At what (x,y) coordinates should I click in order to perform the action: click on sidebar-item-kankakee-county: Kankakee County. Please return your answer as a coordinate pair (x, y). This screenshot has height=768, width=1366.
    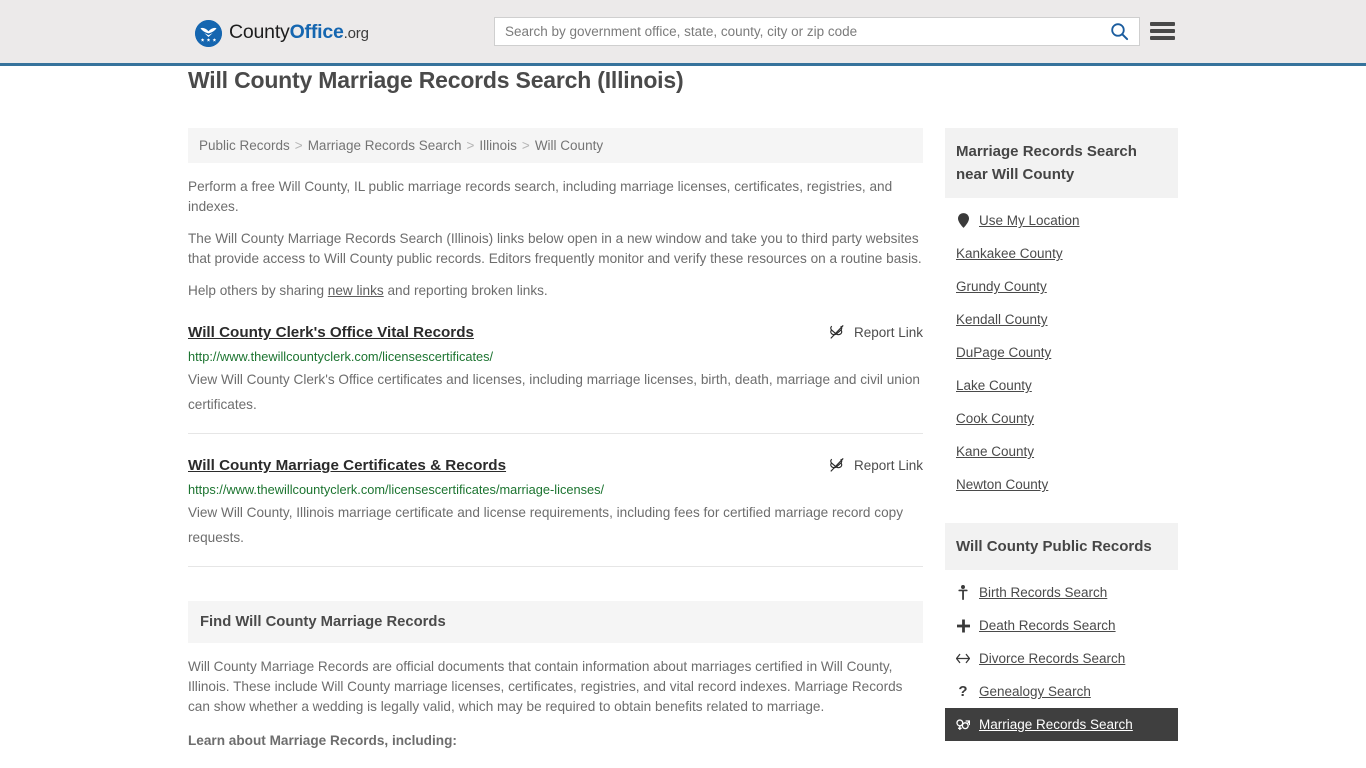
    Looking at the image, I should click on (1061, 253).